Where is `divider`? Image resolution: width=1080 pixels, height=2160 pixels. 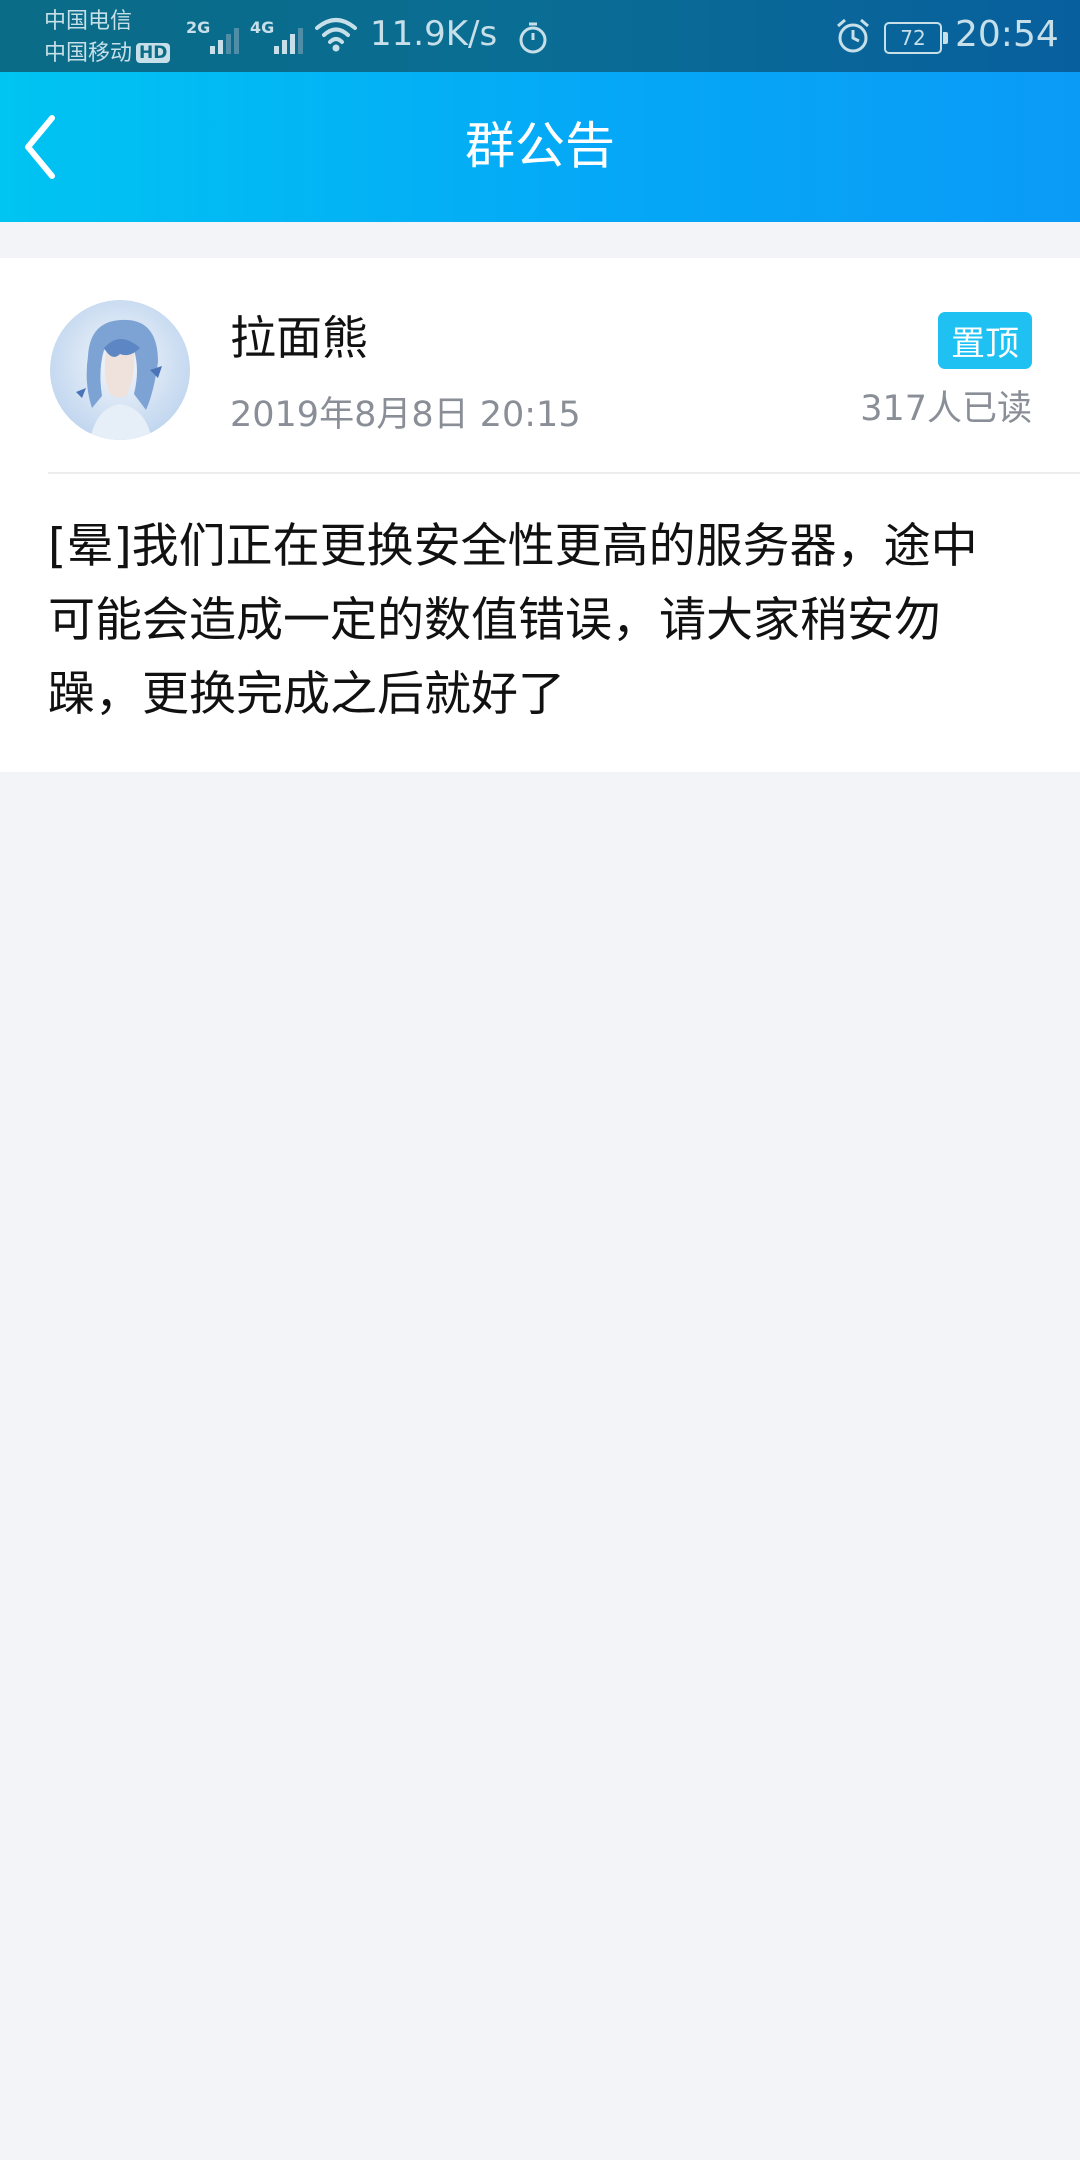
divider is located at coordinates (564, 473).